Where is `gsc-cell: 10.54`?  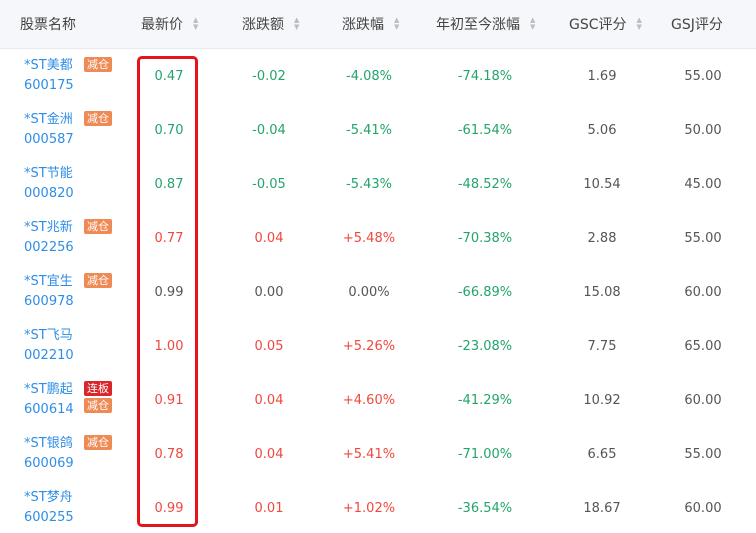
gsc-cell: 10.54 is located at coordinates (602, 184).